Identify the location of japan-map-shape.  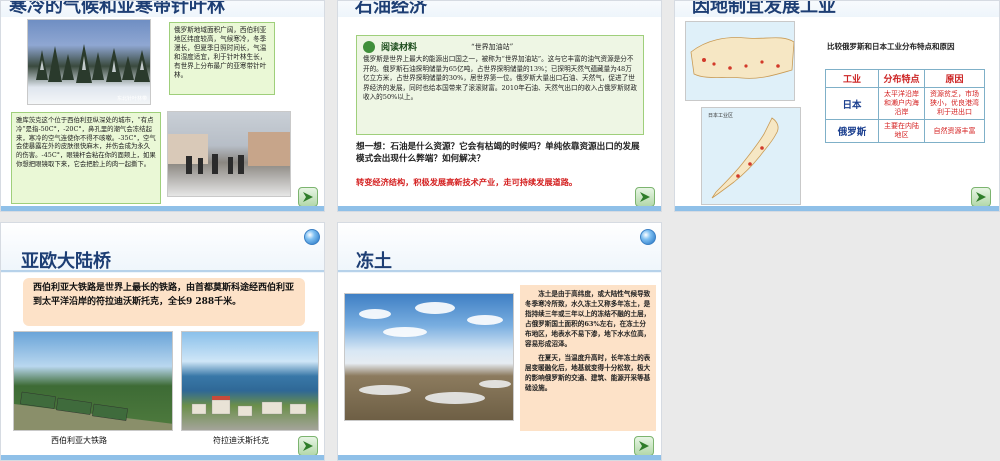
(745, 158).